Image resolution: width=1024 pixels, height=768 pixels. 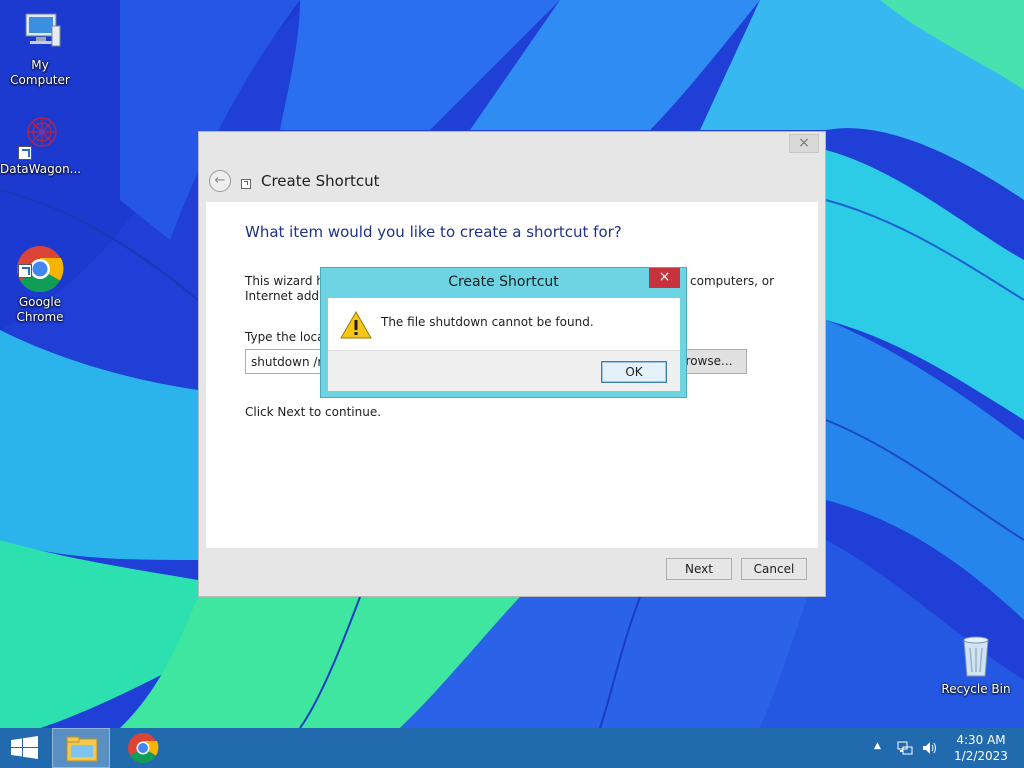 I want to click on clock-time: 4:30 AM, so click(x=981, y=740).